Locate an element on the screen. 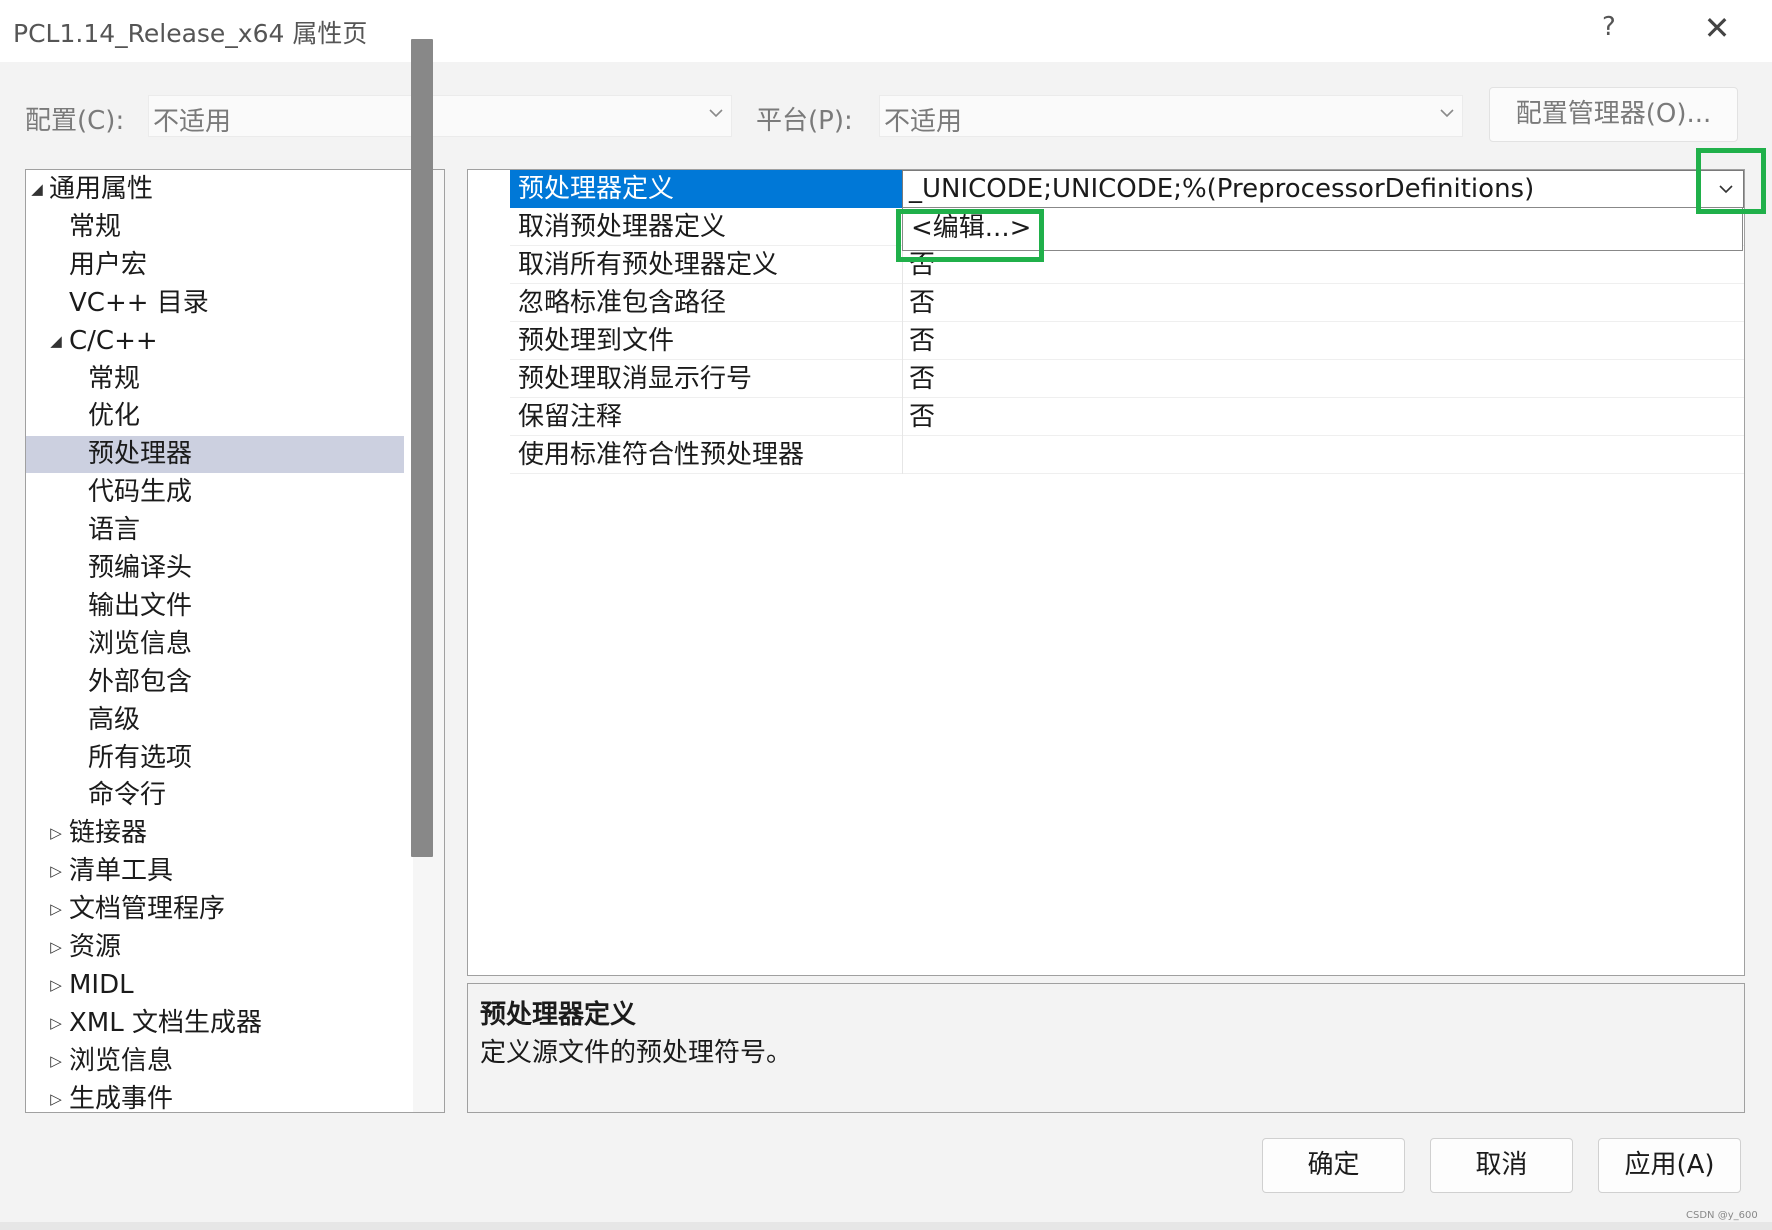 The width and height of the screenshot is (1772, 1230). tree-item: ◢ 通用属性 is located at coordinates (215, 189).